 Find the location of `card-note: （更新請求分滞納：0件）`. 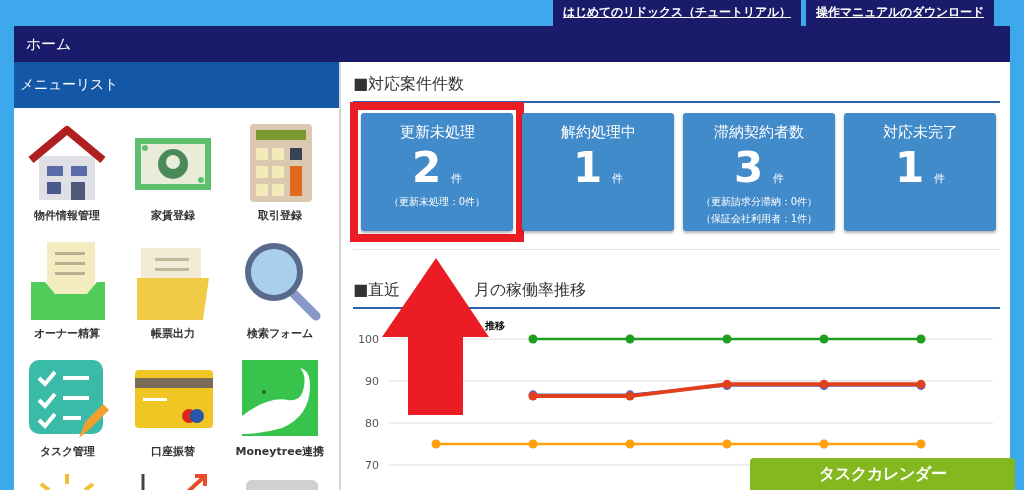

card-note: （更新請求分滞納：0件） is located at coordinates (759, 202).